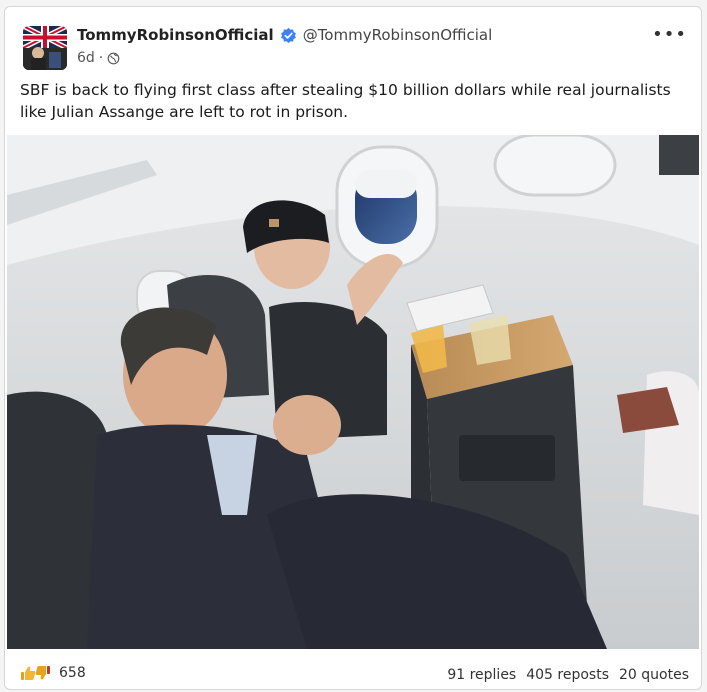  What do you see at coordinates (398, 35) in the screenshot?
I see `author-handle: @TommyRobinsonOfficial` at bounding box center [398, 35].